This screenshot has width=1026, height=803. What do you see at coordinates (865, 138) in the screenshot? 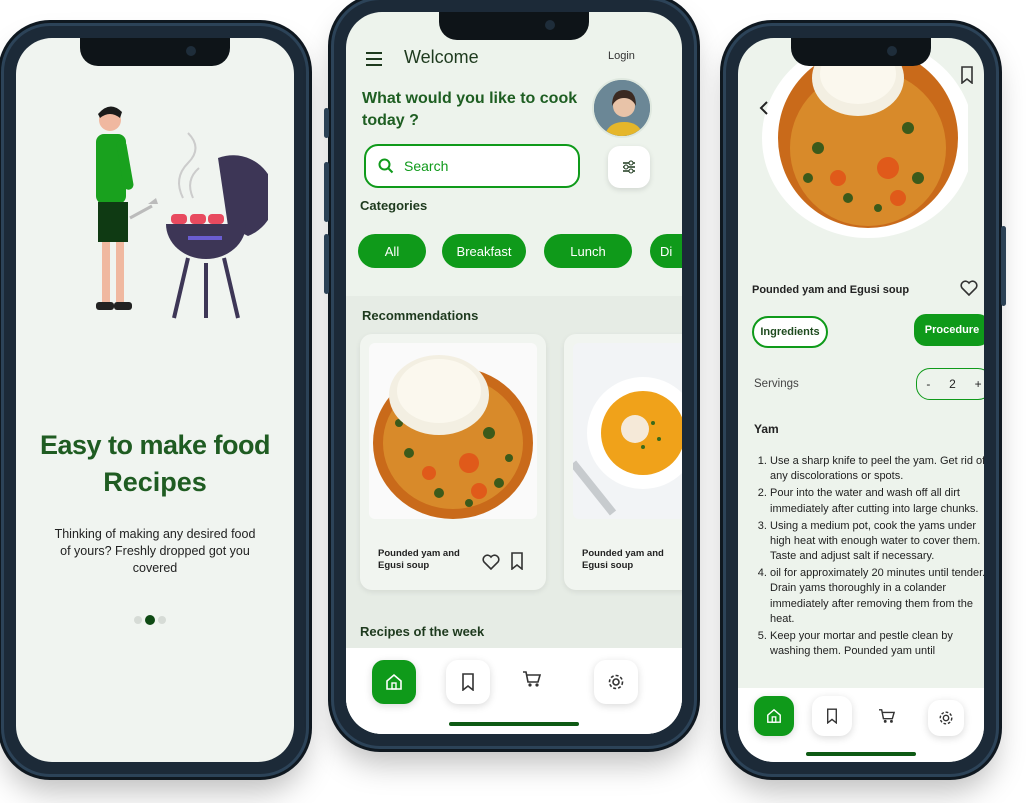
I see `pounded-yam-hero-image` at bounding box center [865, 138].